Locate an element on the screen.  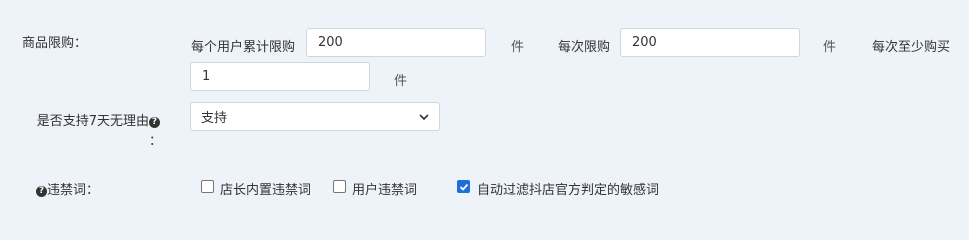
builtin-banned-words-checkbox is located at coordinates (207, 186).